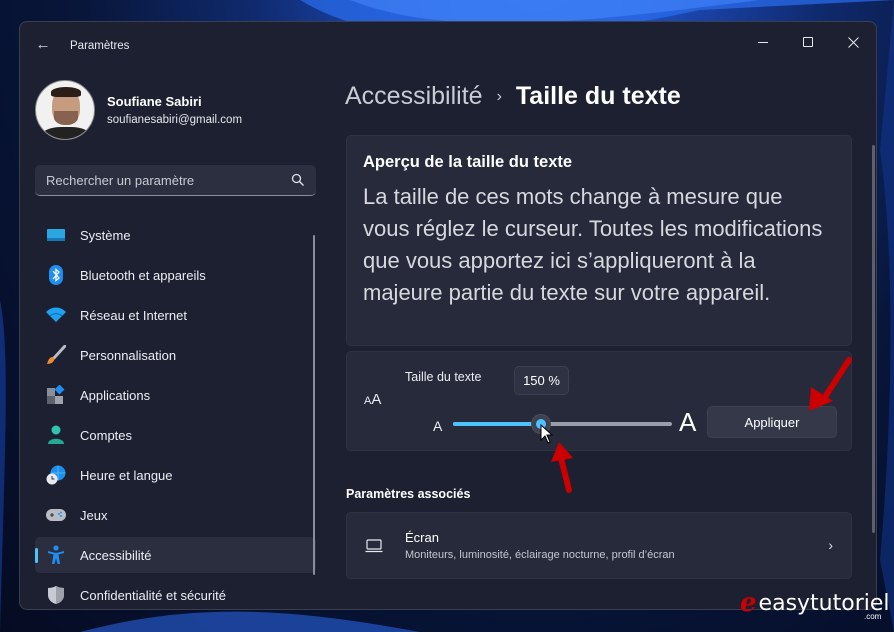 Image resolution: width=894 pixels, height=632 pixels. What do you see at coordinates (438, 426) in the screenshot?
I see `slider-min-label: A` at bounding box center [438, 426].